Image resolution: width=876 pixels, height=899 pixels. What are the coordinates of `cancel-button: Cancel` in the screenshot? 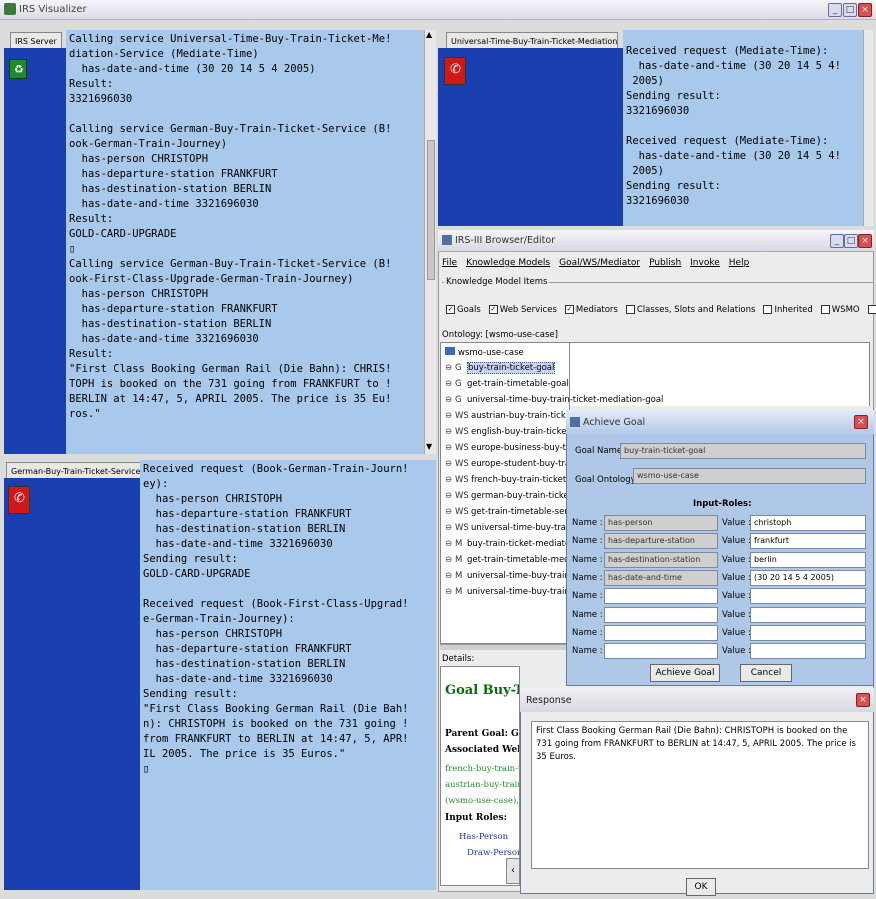 It's located at (766, 673).